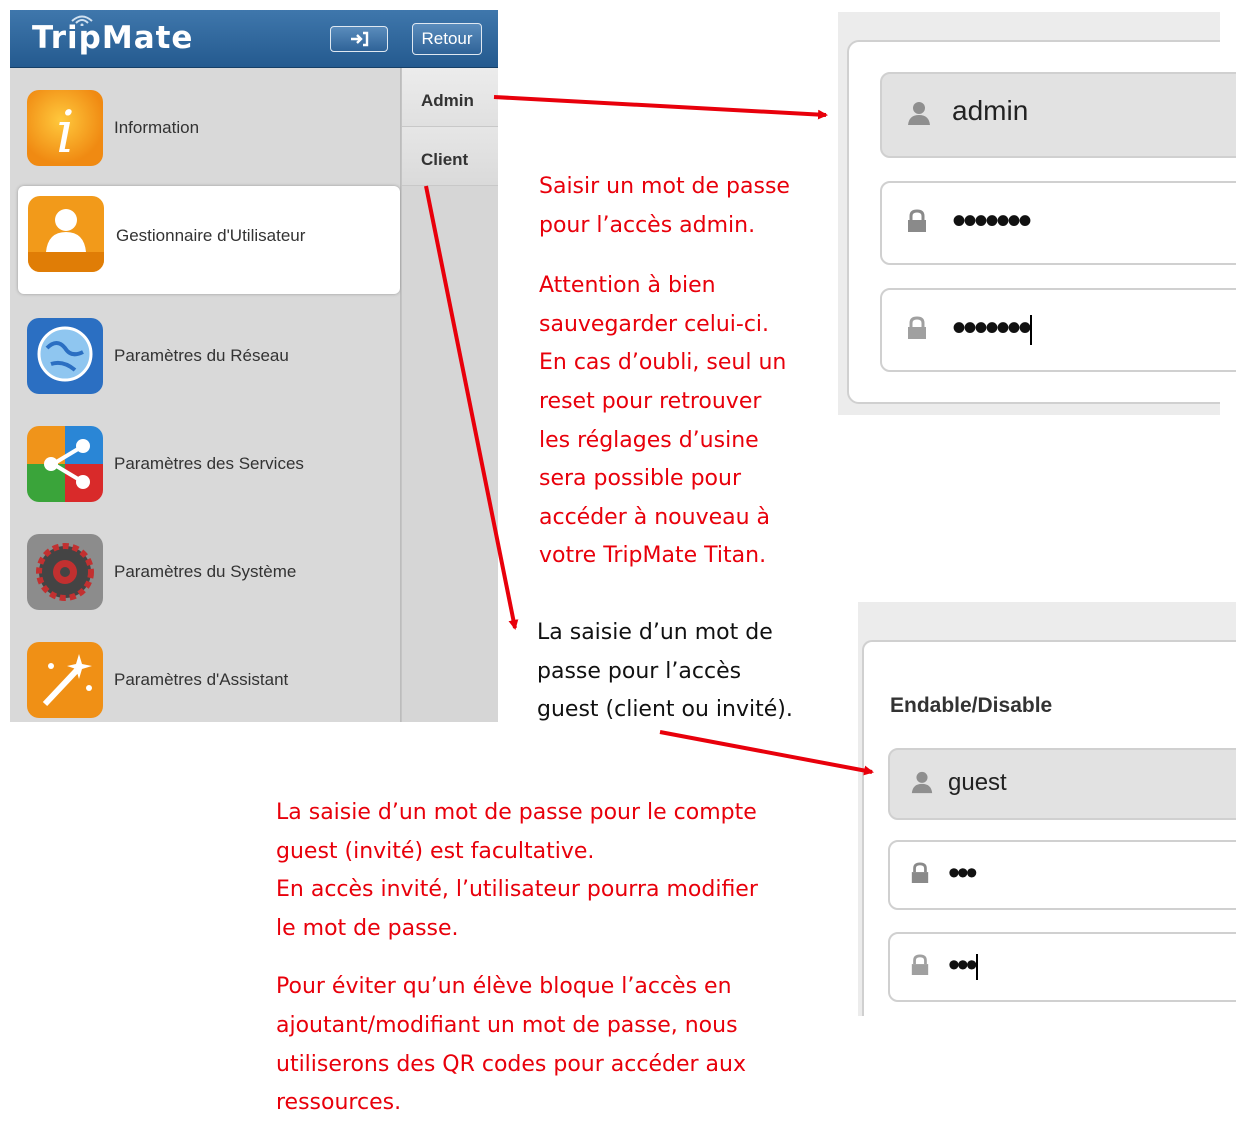 This screenshot has height=1123, width=1236. What do you see at coordinates (66, 234) in the screenshot?
I see `user-manager-icon` at bounding box center [66, 234].